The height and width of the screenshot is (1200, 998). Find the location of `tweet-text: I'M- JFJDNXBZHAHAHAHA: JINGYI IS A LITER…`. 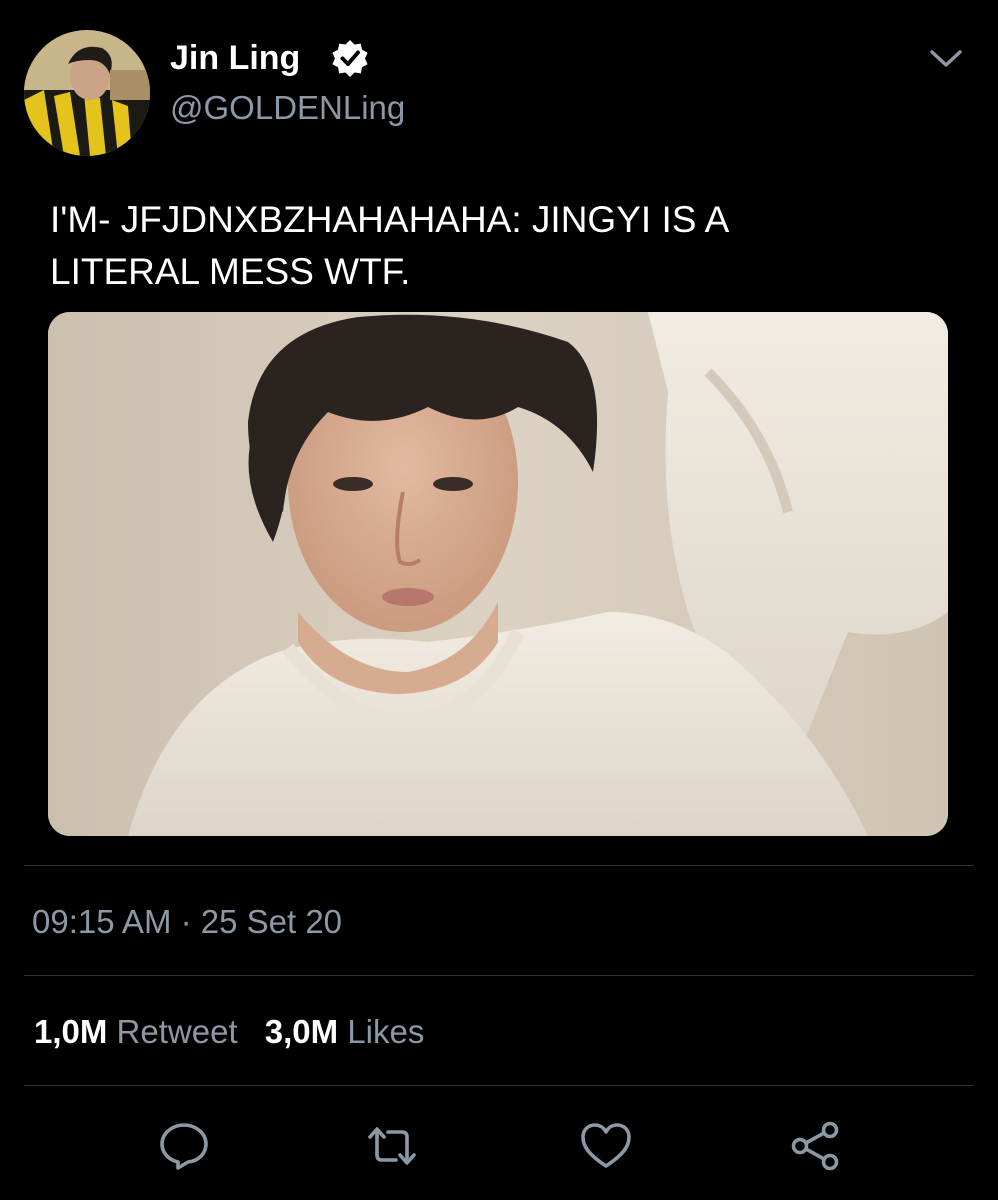

tweet-text: I'M- JFJDNXBZHAHAHAHA: JINGYI IS A LITER… is located at coordinates (490, 246).